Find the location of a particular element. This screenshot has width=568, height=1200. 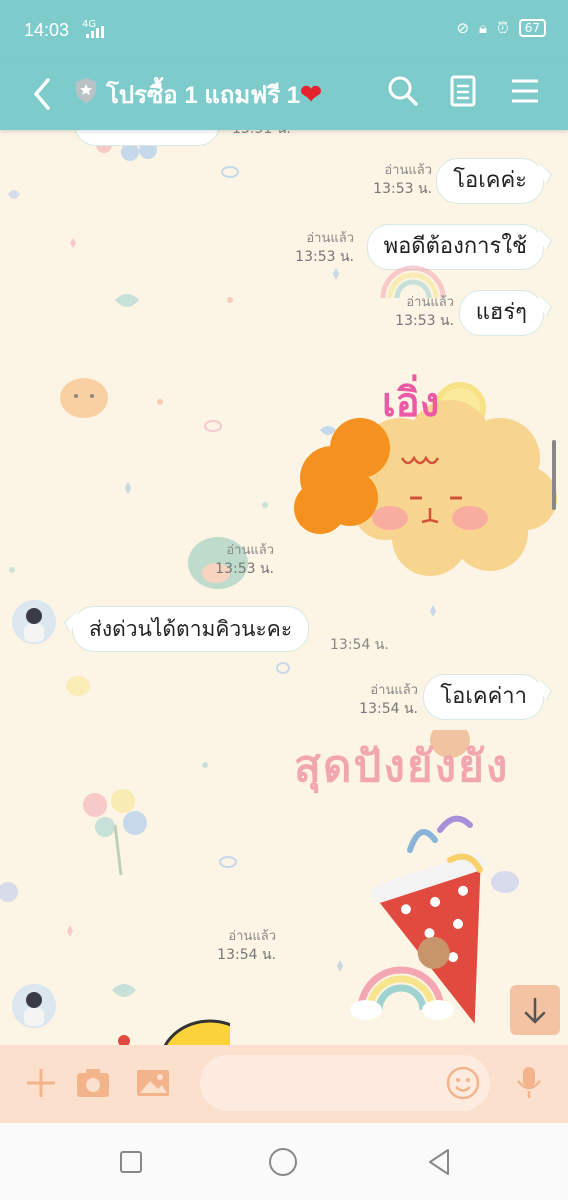

recent-apps-icon is located at coordinates (131, 1162).